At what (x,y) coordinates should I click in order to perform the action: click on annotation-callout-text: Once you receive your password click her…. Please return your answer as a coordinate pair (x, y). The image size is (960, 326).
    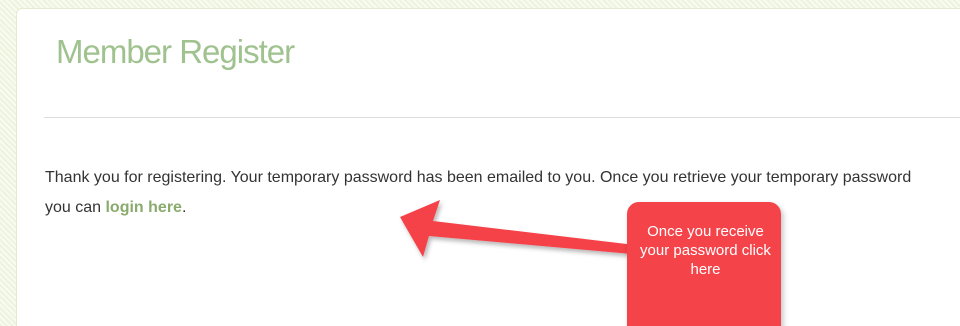
    Looking at the image, I should click on (705, 250).